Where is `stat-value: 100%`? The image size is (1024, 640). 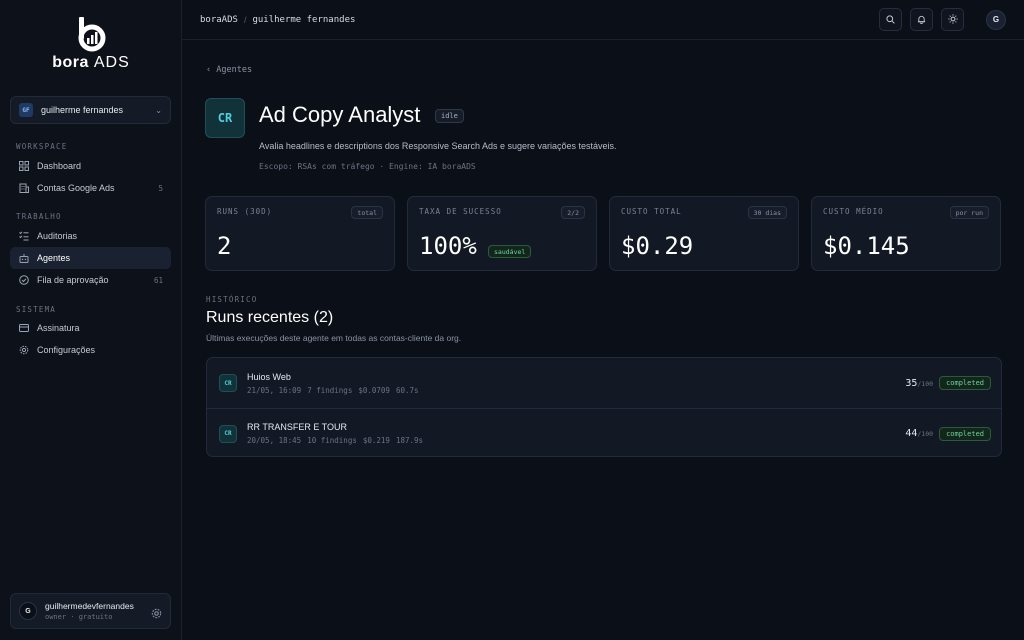
stat-value: 100% is located at coordinates (448, 246).